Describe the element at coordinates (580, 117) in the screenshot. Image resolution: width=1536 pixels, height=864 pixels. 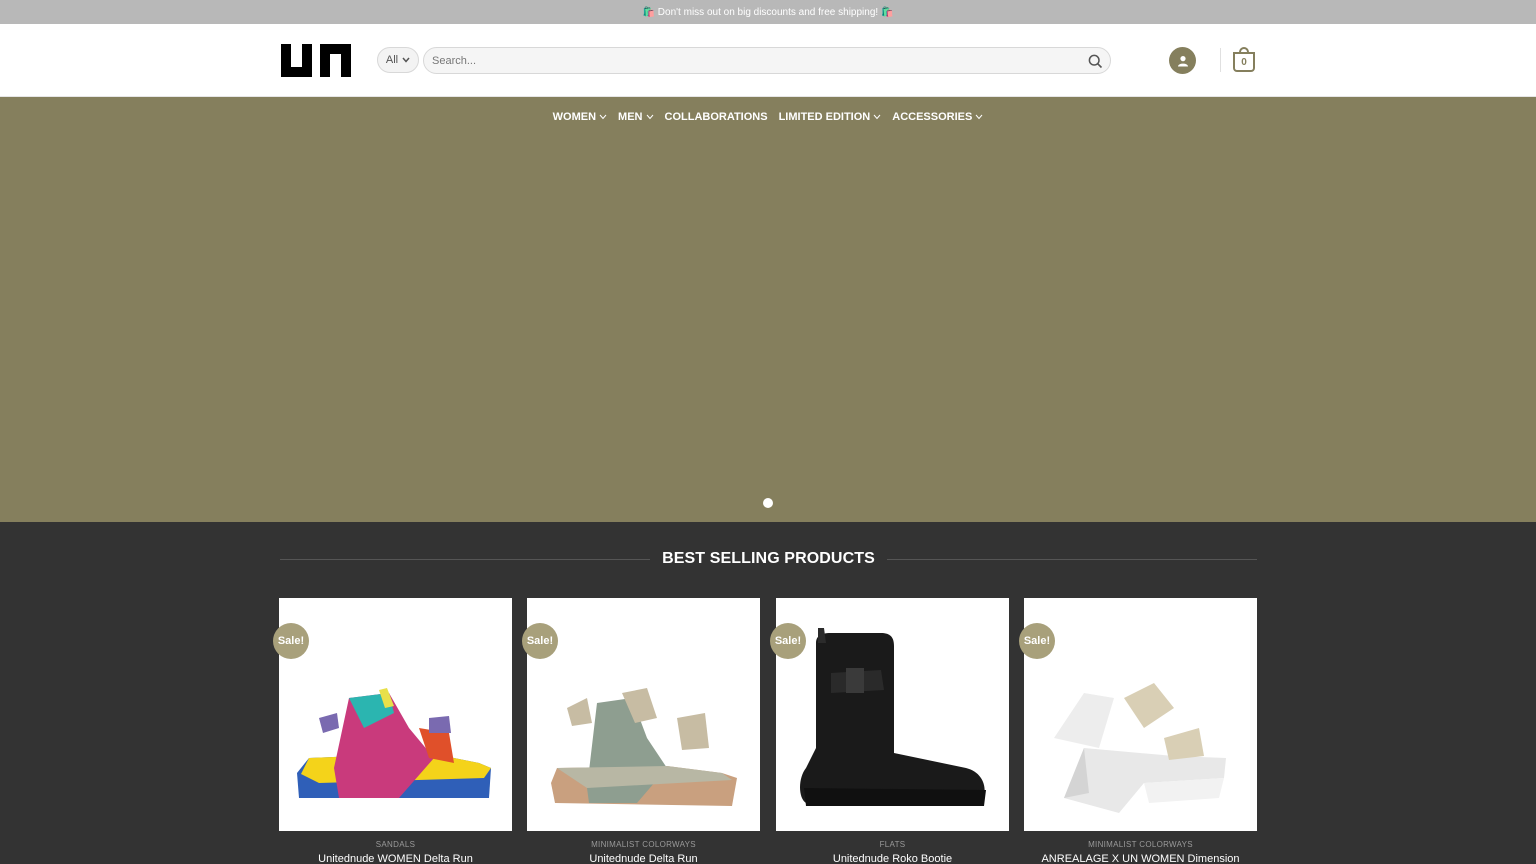
I see `nav-item-women: WOMEN` at that location.